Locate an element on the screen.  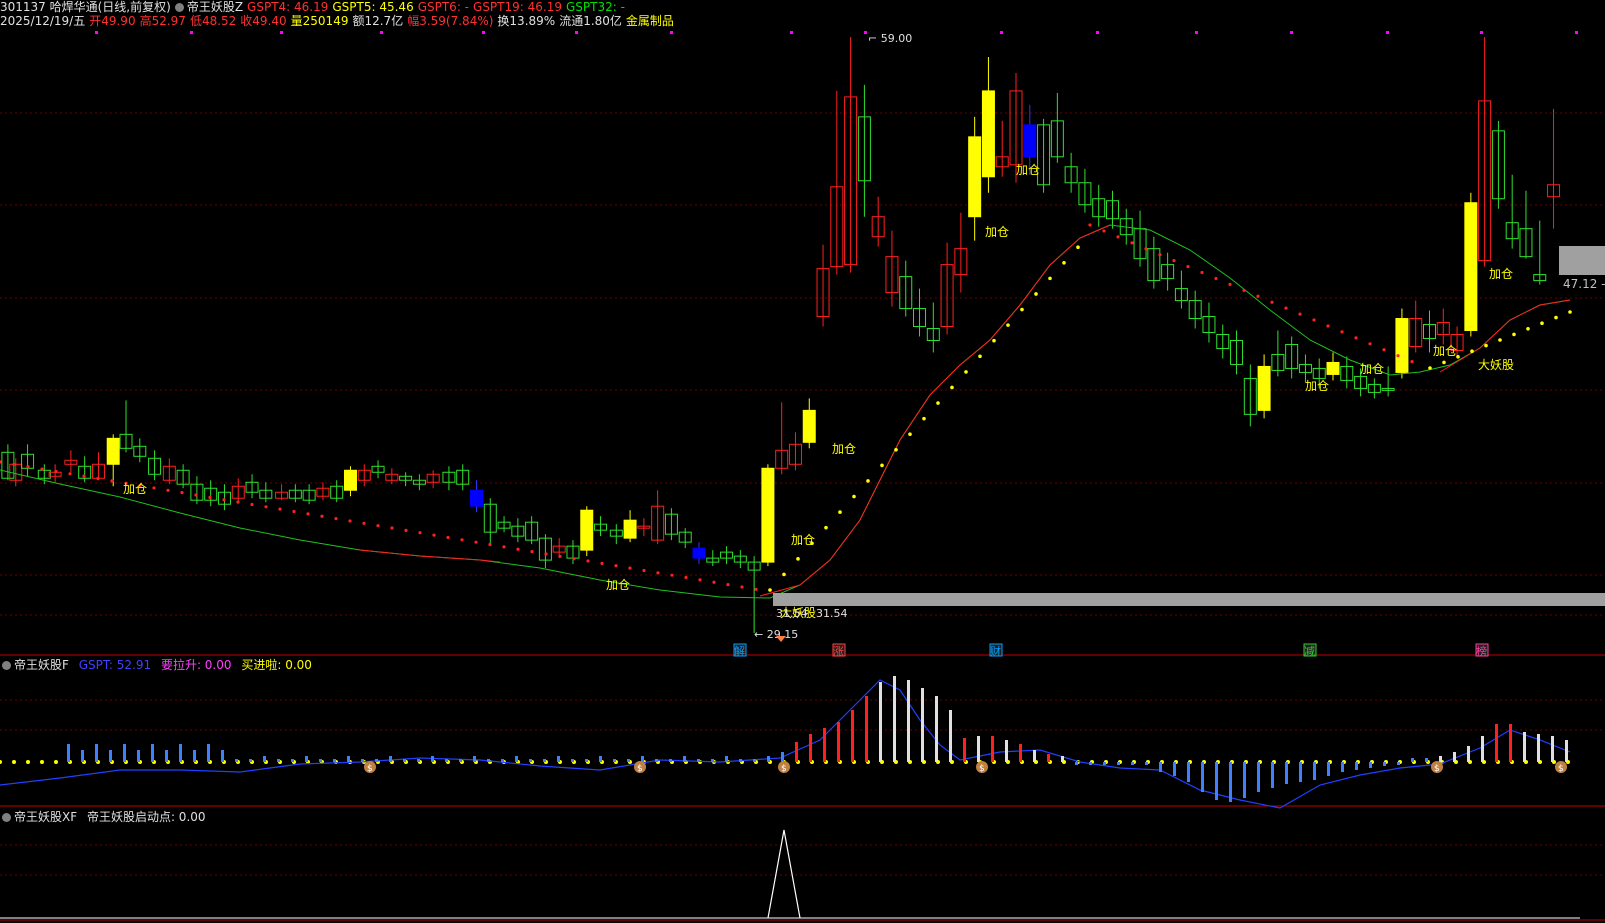
signal-dot is located at coordinates (28, 762).